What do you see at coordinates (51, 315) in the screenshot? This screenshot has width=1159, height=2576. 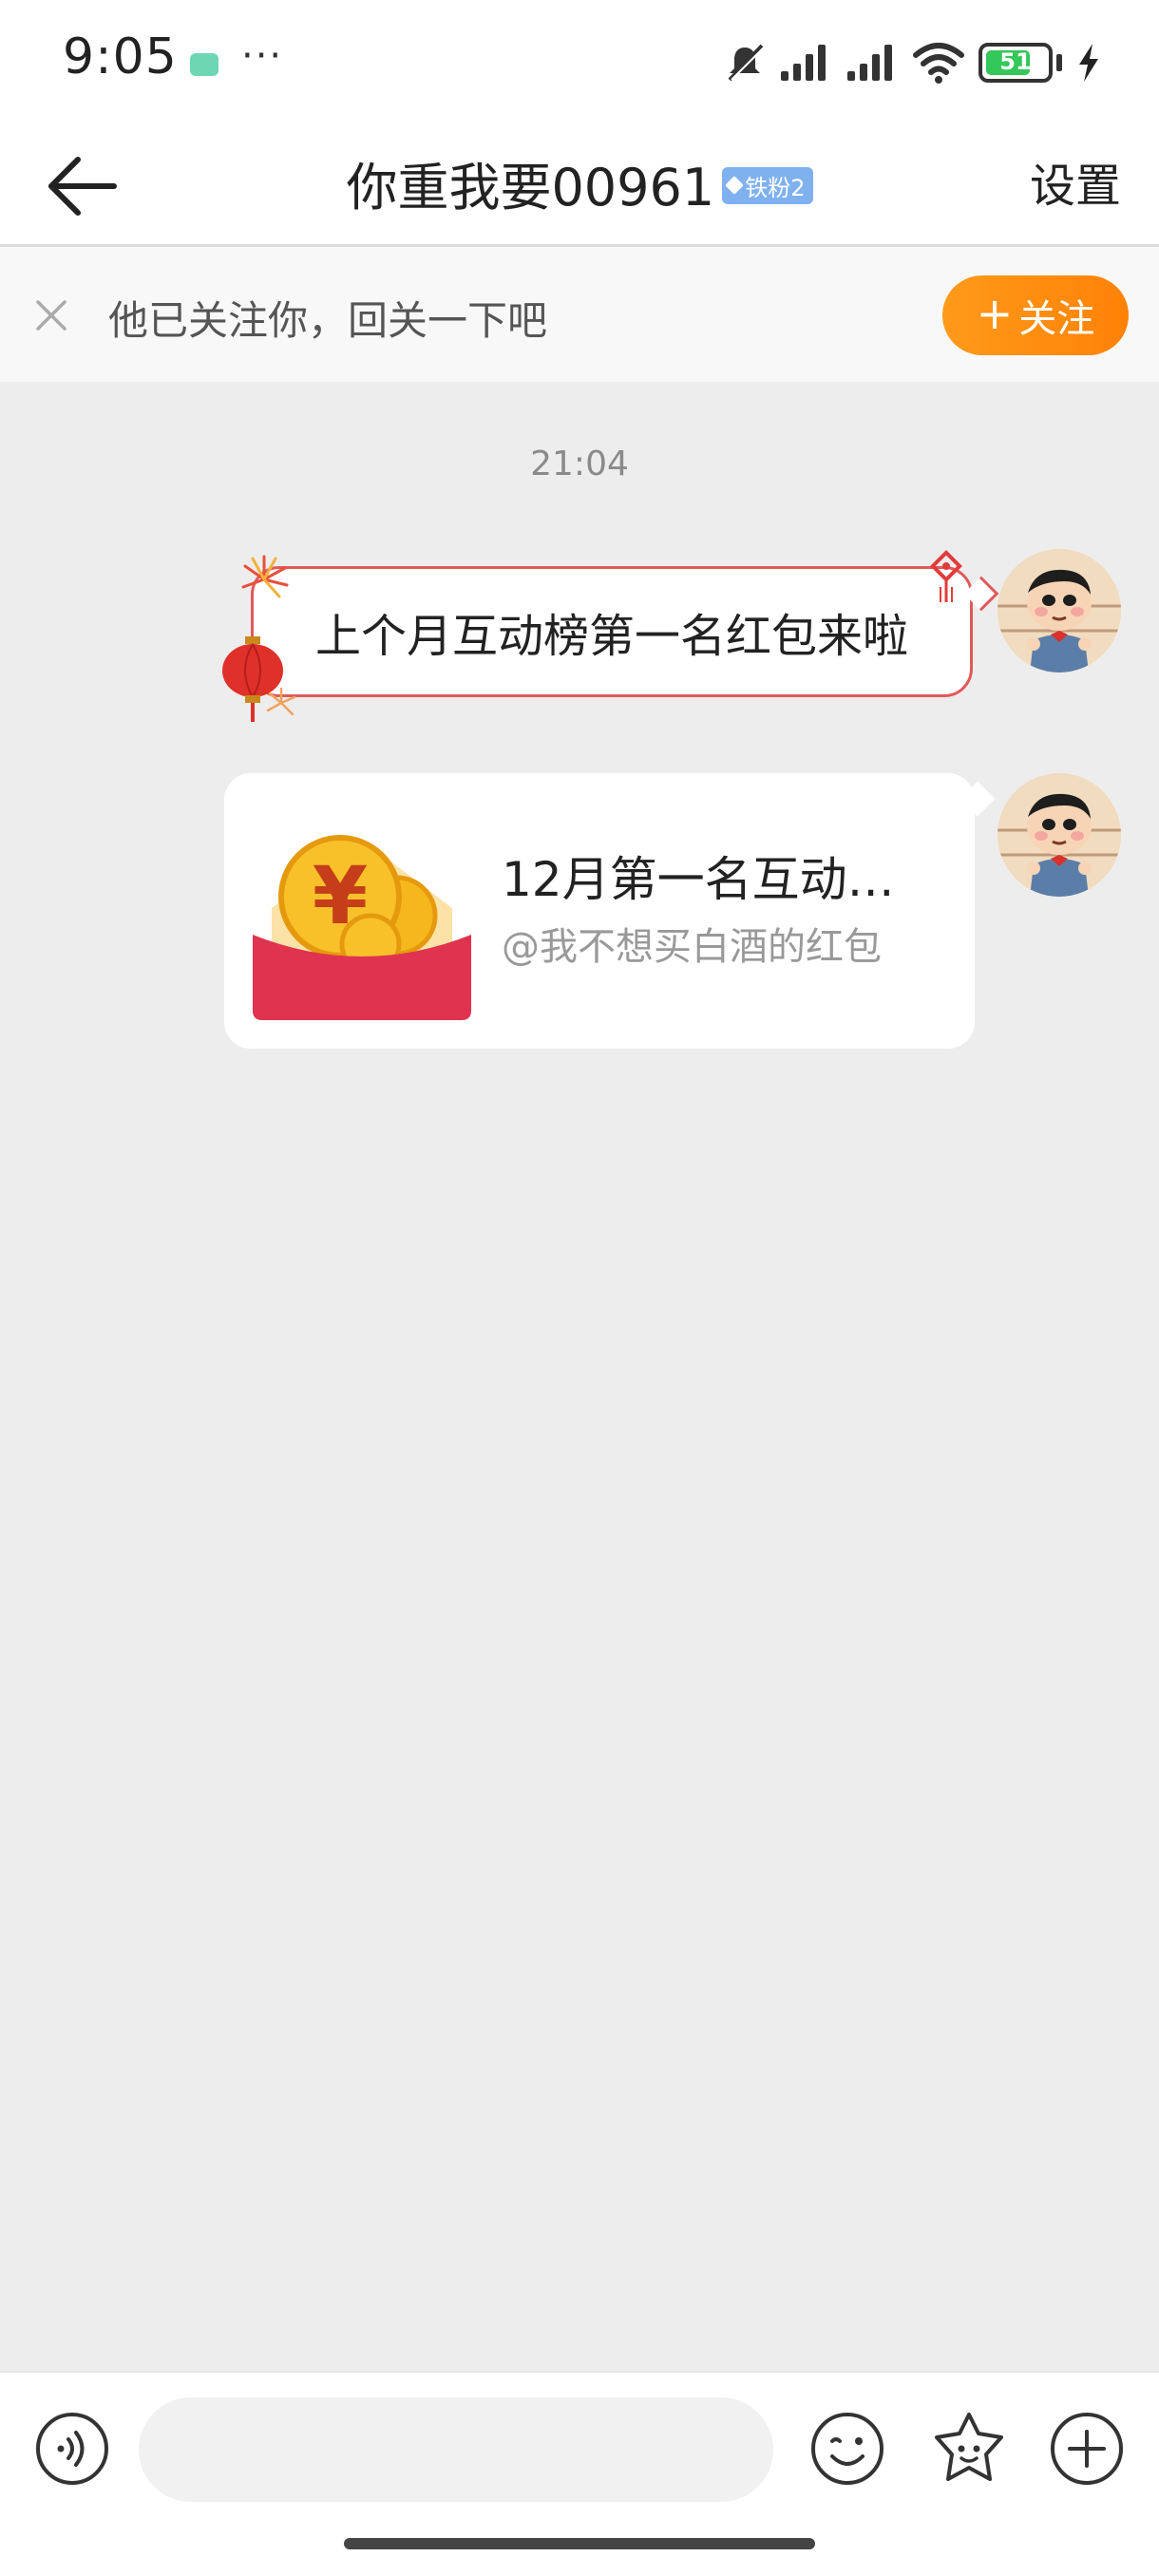 I see `close-icon` at bounding box center [51, 315].